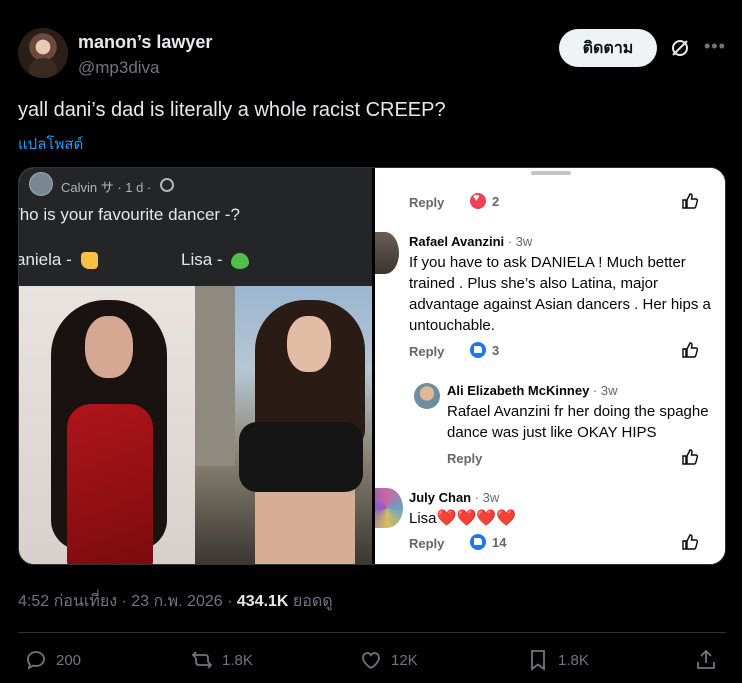  I want to click on photo-daniela, so click(107, 425).